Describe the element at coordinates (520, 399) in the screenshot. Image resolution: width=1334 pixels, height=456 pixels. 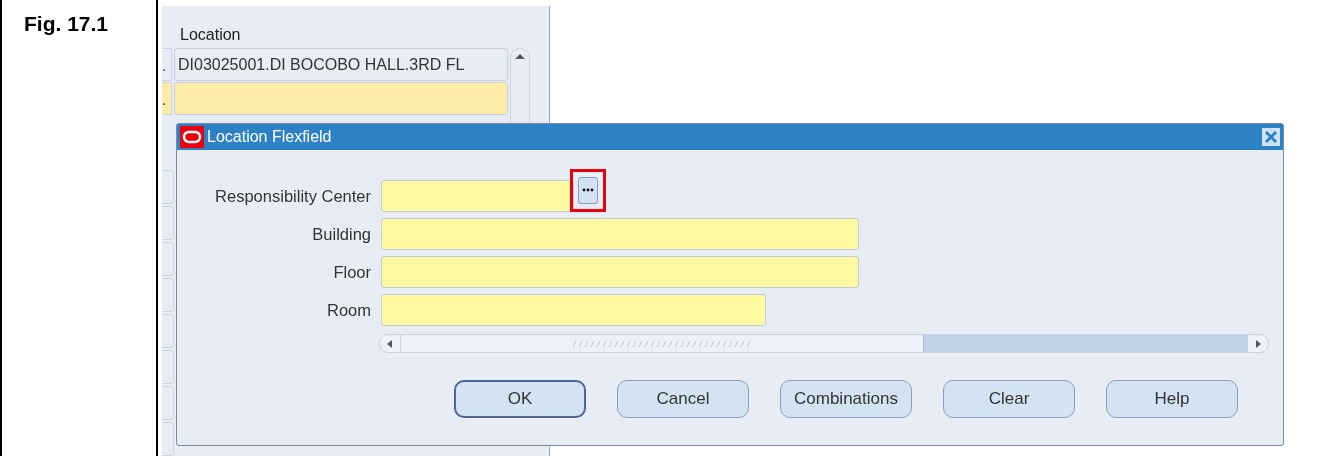
I see `dialog-button: OK` at that location.